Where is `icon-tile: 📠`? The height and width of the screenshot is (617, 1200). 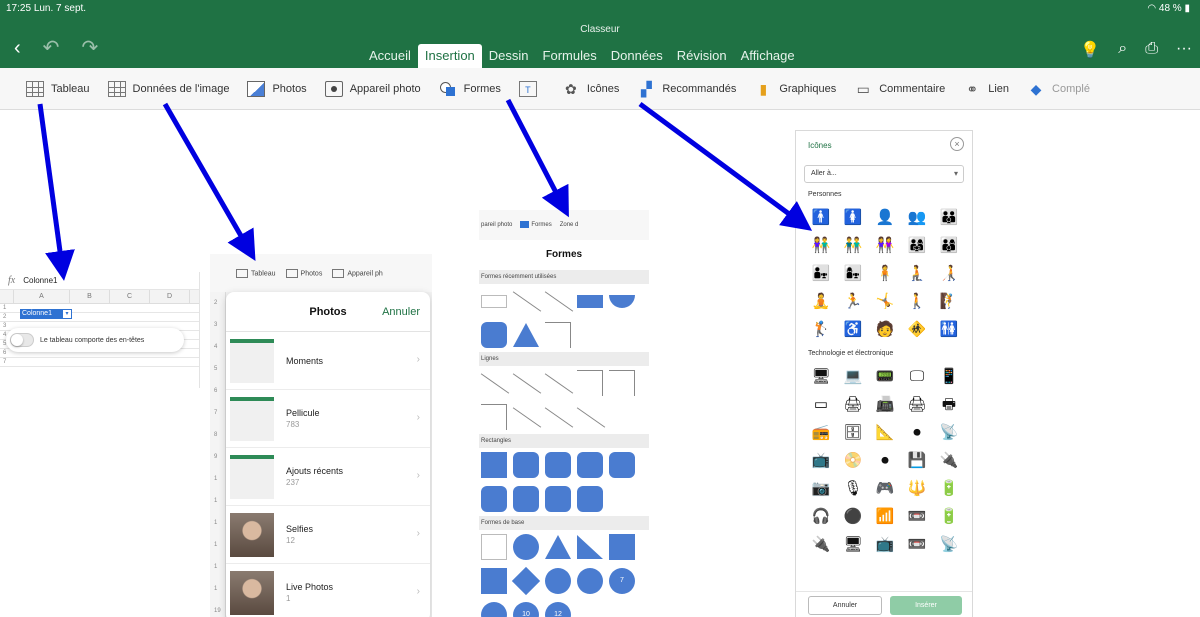 icon-tile: 📠 is located at coordinates (885, 405).